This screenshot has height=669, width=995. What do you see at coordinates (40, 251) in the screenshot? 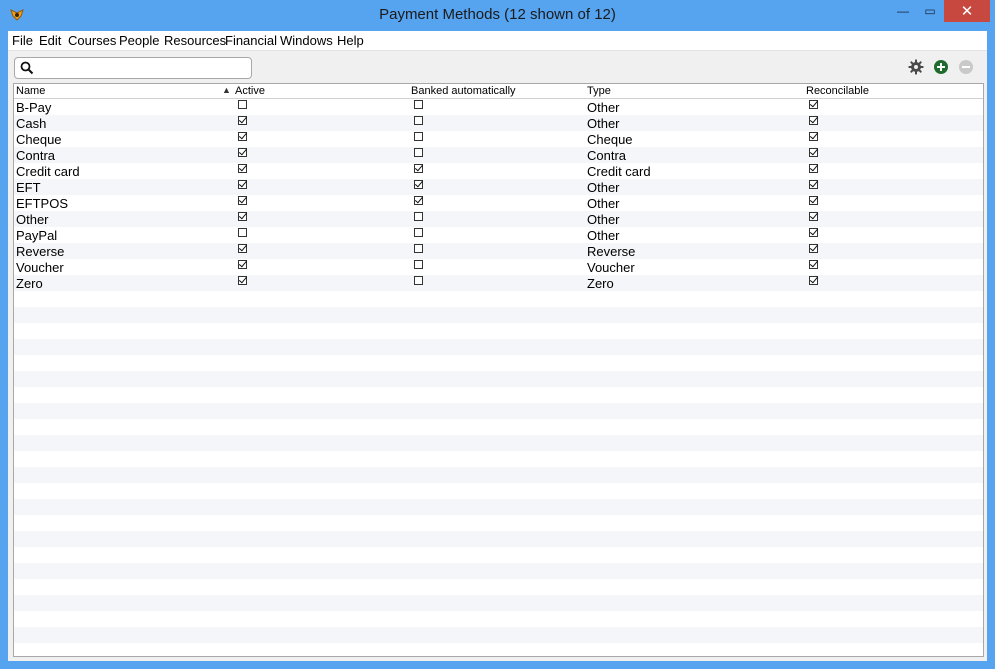
I see `cell-name: Reverse` at bounding box center [40, 251].